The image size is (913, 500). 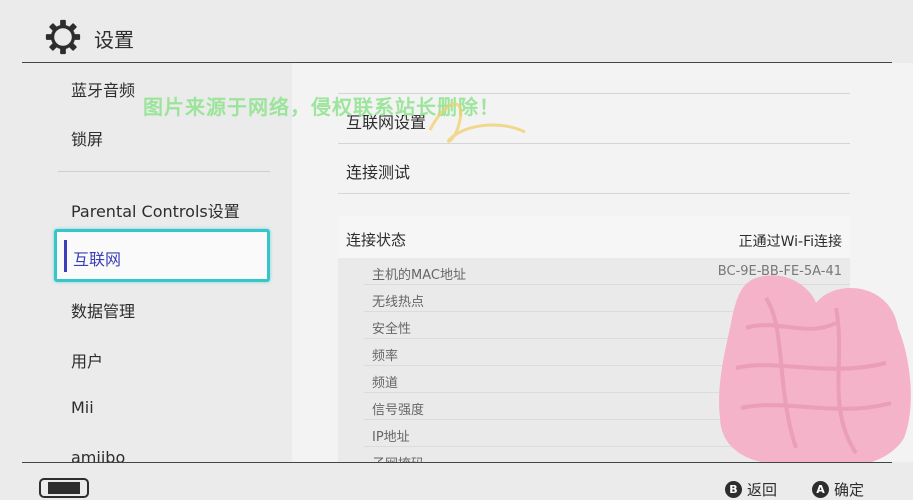 What do you see at coordinates (65, 256) in the screenshot?
I see `selection-indicator` at bounding box center [65, 256].